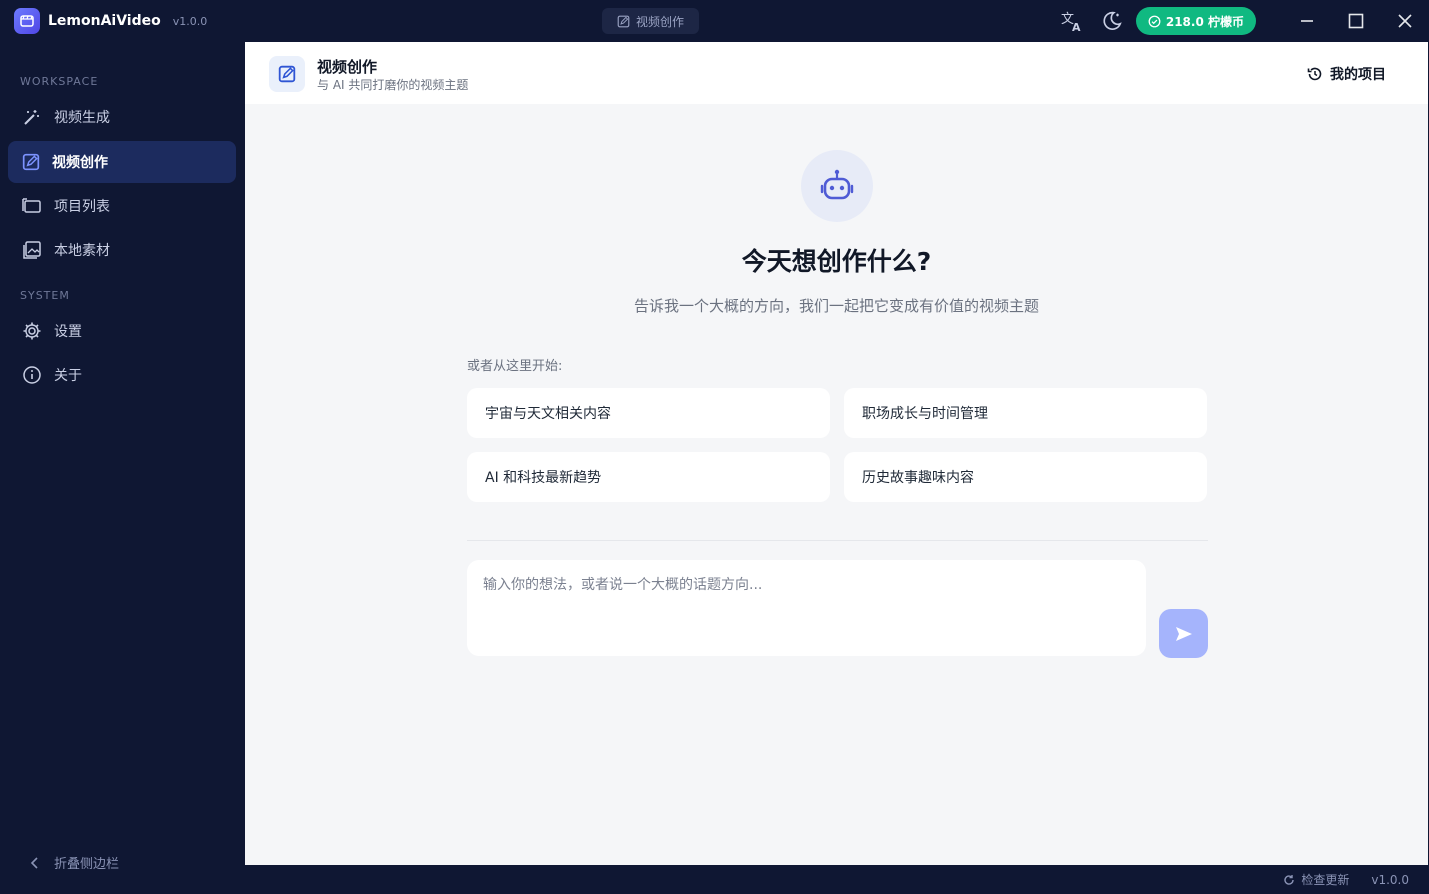 Image resolution: width=1429 pixels, height=894 pixels. I want to click on suggestion-chip: AI 和科技最新趋势, so click(648, 477).